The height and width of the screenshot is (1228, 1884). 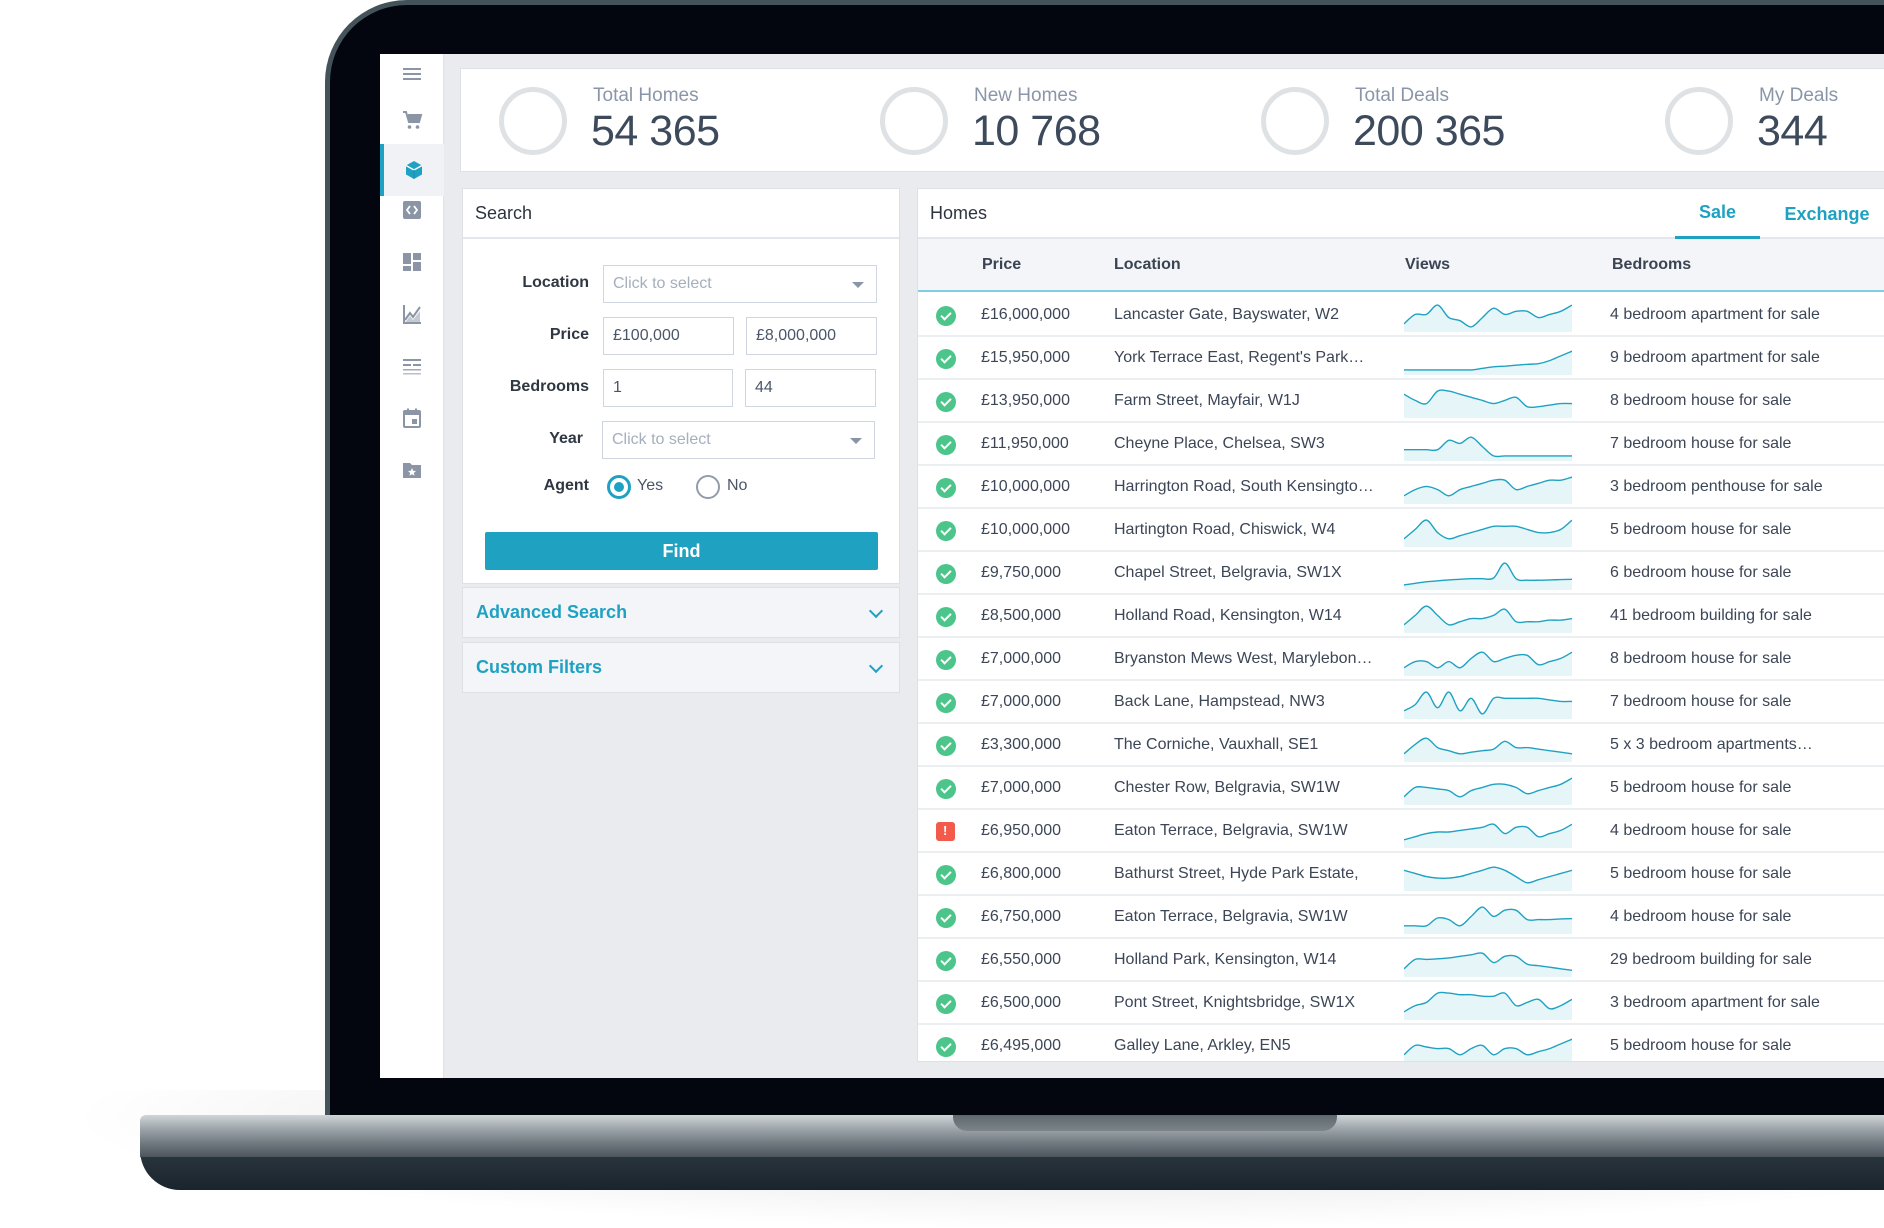 What do you see at coordinates (1827, 214) in the screenshot?
I see `tab-exchange: Exchange` at bounding box center [1827, 214].